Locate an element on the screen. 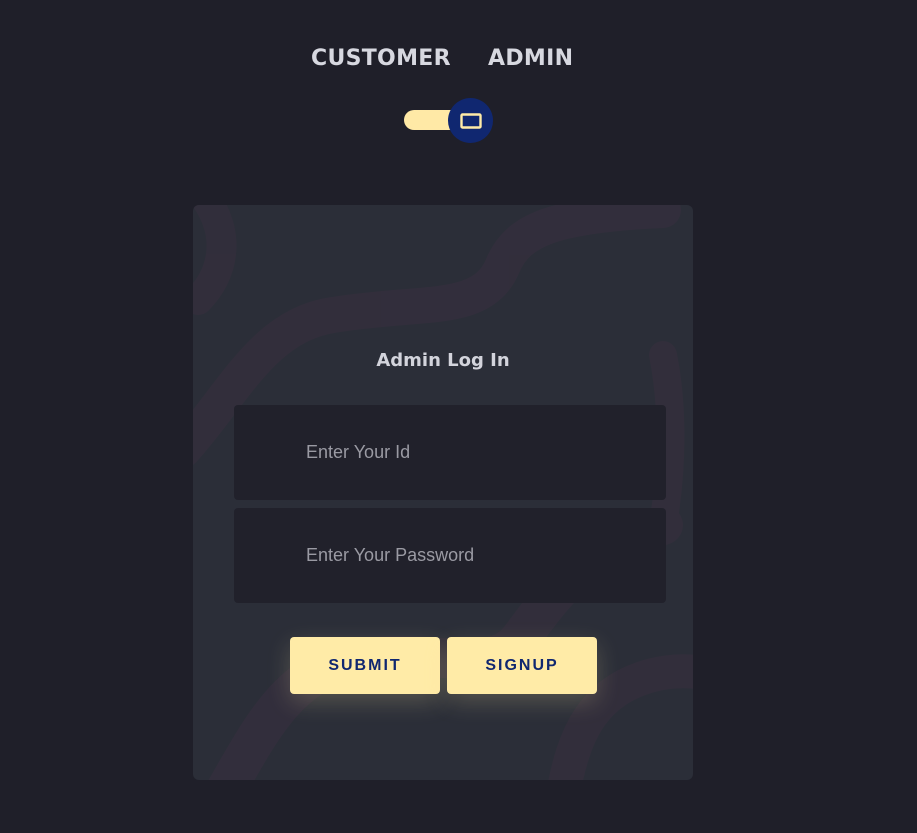 The height and width of the screenshot is (833, 917). tab-customer: CUSTOMER is located at coordinates (381, 59).